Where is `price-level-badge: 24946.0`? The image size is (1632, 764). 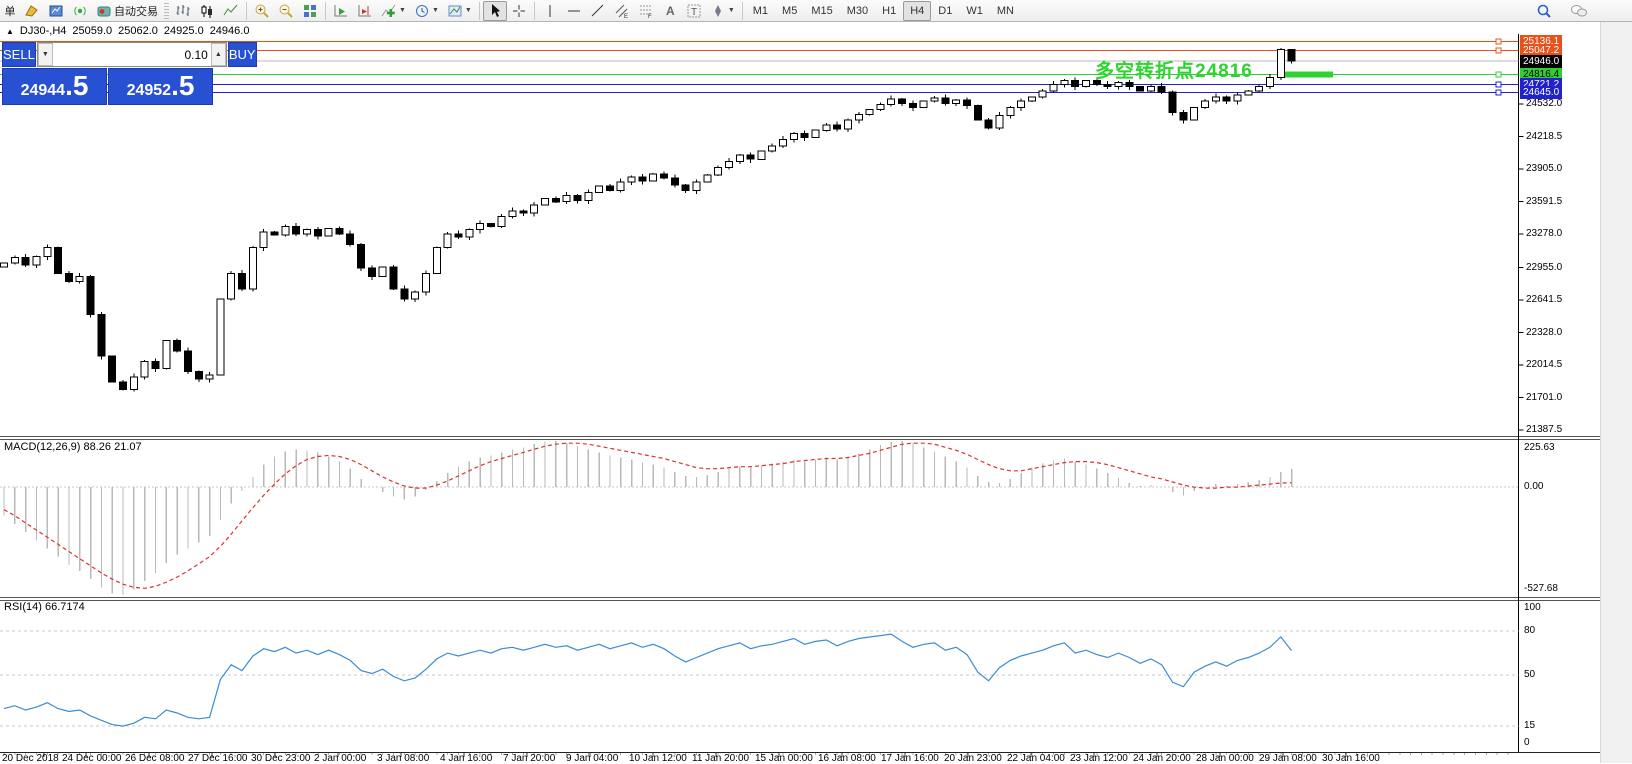
price-level-badge: 24946.0 is located at coordinates (1541, 61).